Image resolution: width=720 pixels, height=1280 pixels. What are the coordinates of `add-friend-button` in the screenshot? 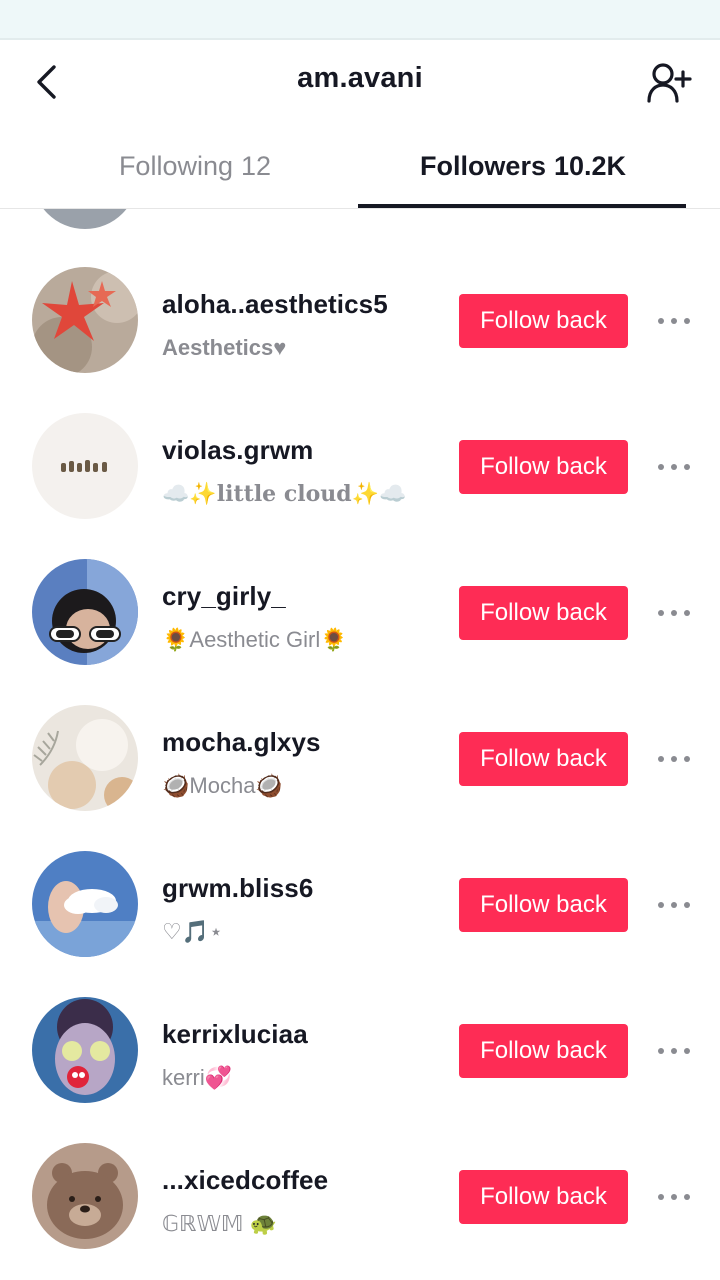 It's located at (669, 83).